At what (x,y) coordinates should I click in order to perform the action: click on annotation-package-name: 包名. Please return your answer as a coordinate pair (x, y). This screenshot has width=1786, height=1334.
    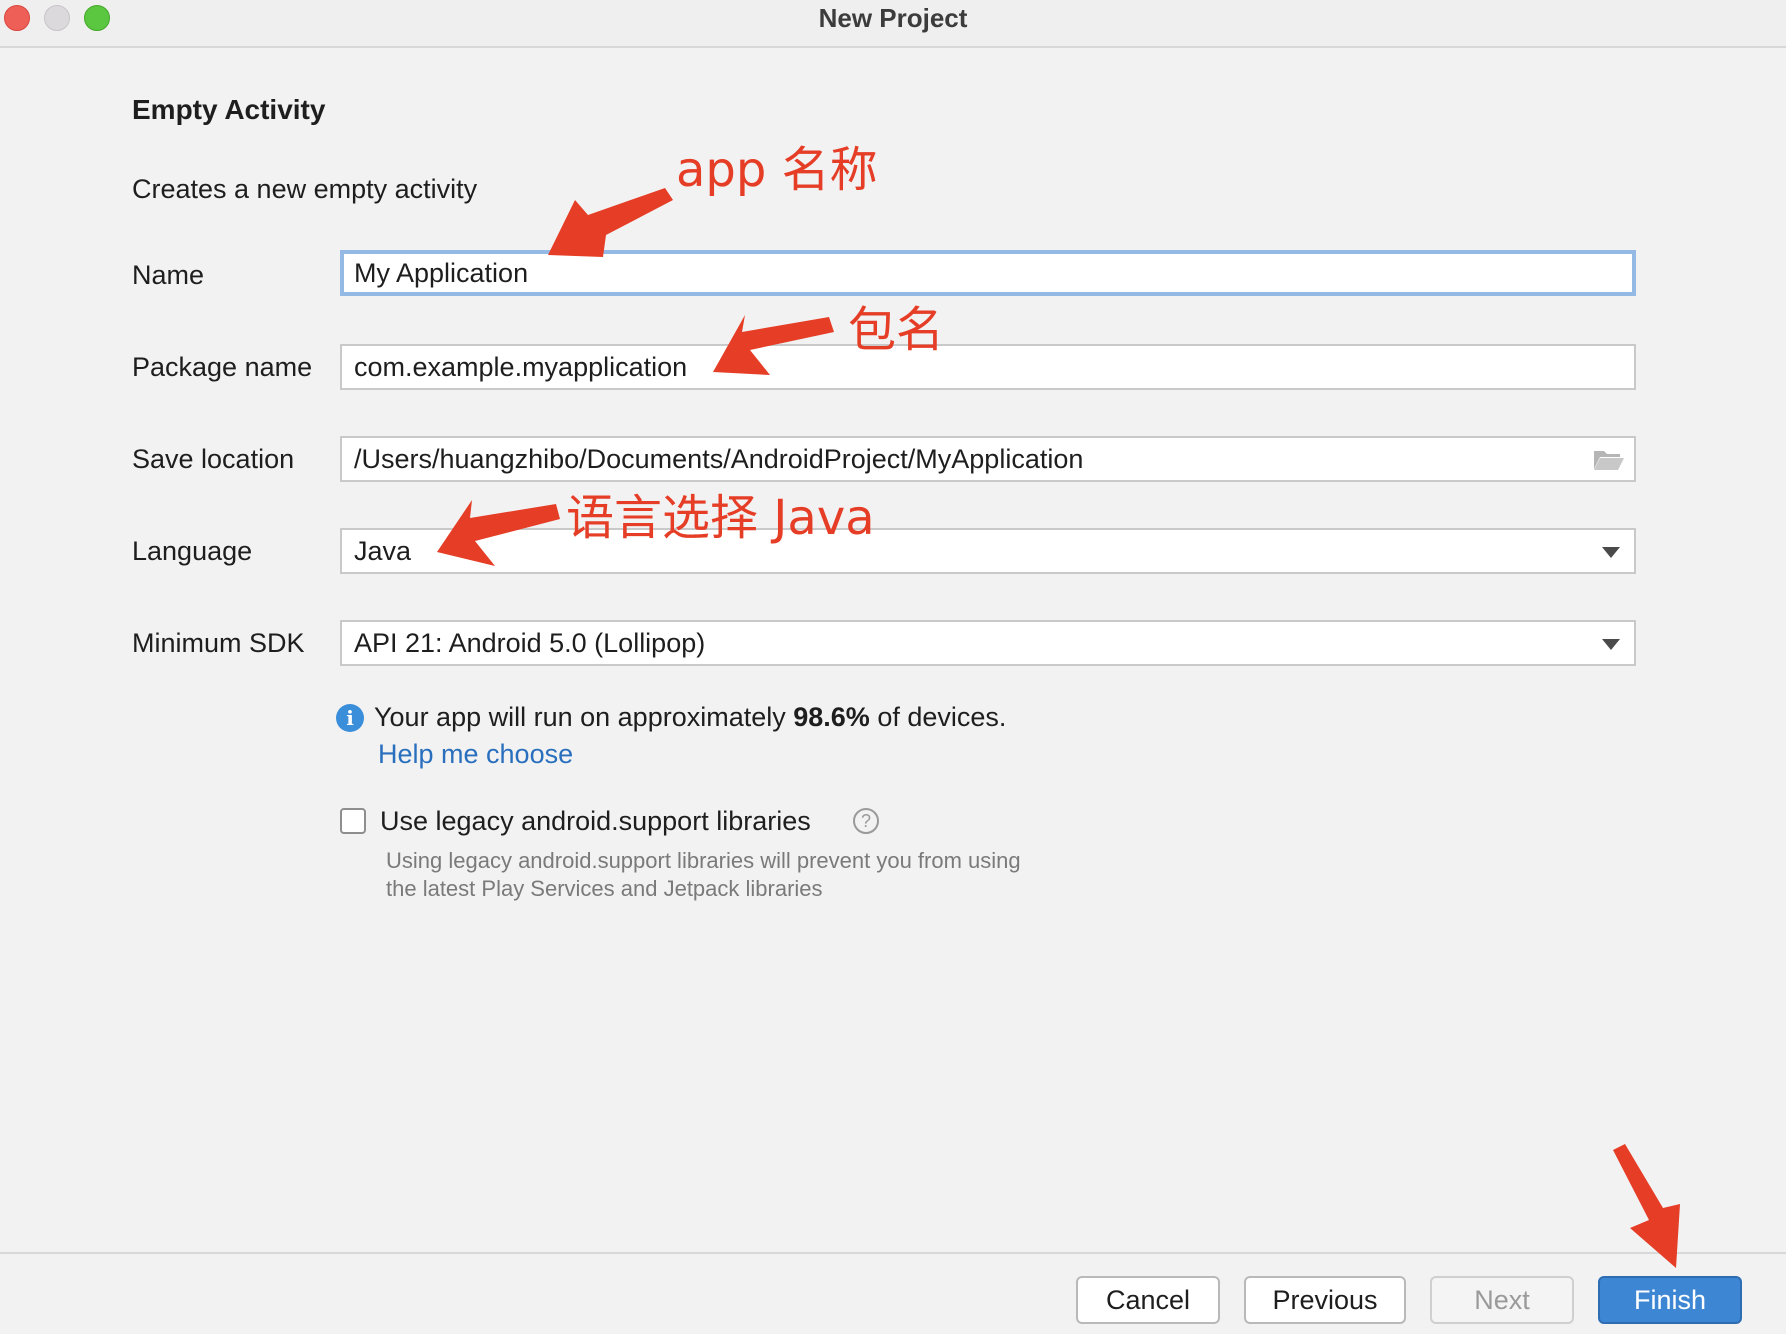
    Looking at the image, I should click on (896, 330).